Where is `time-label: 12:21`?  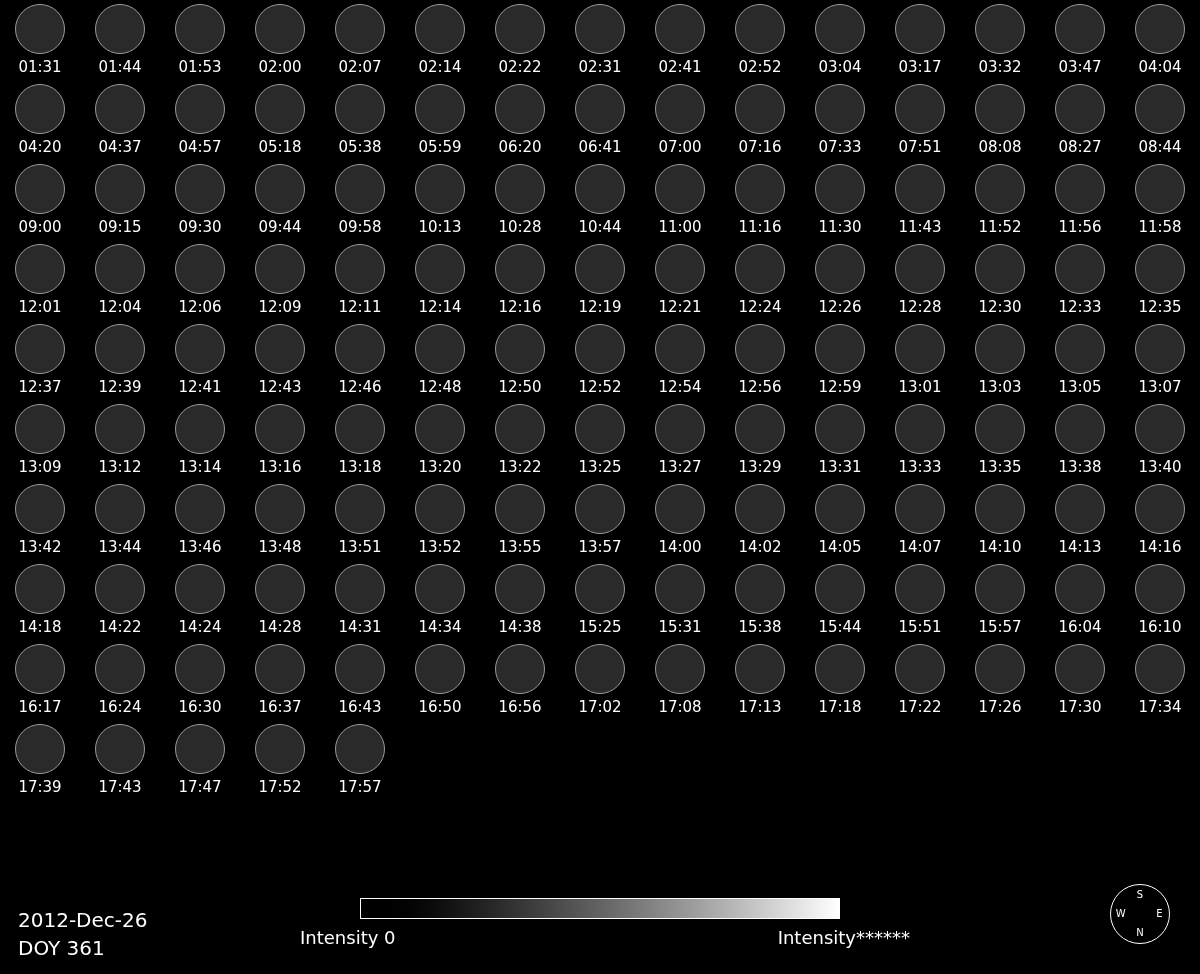
time-label: 12:21 is located at coordinates (680, 307).